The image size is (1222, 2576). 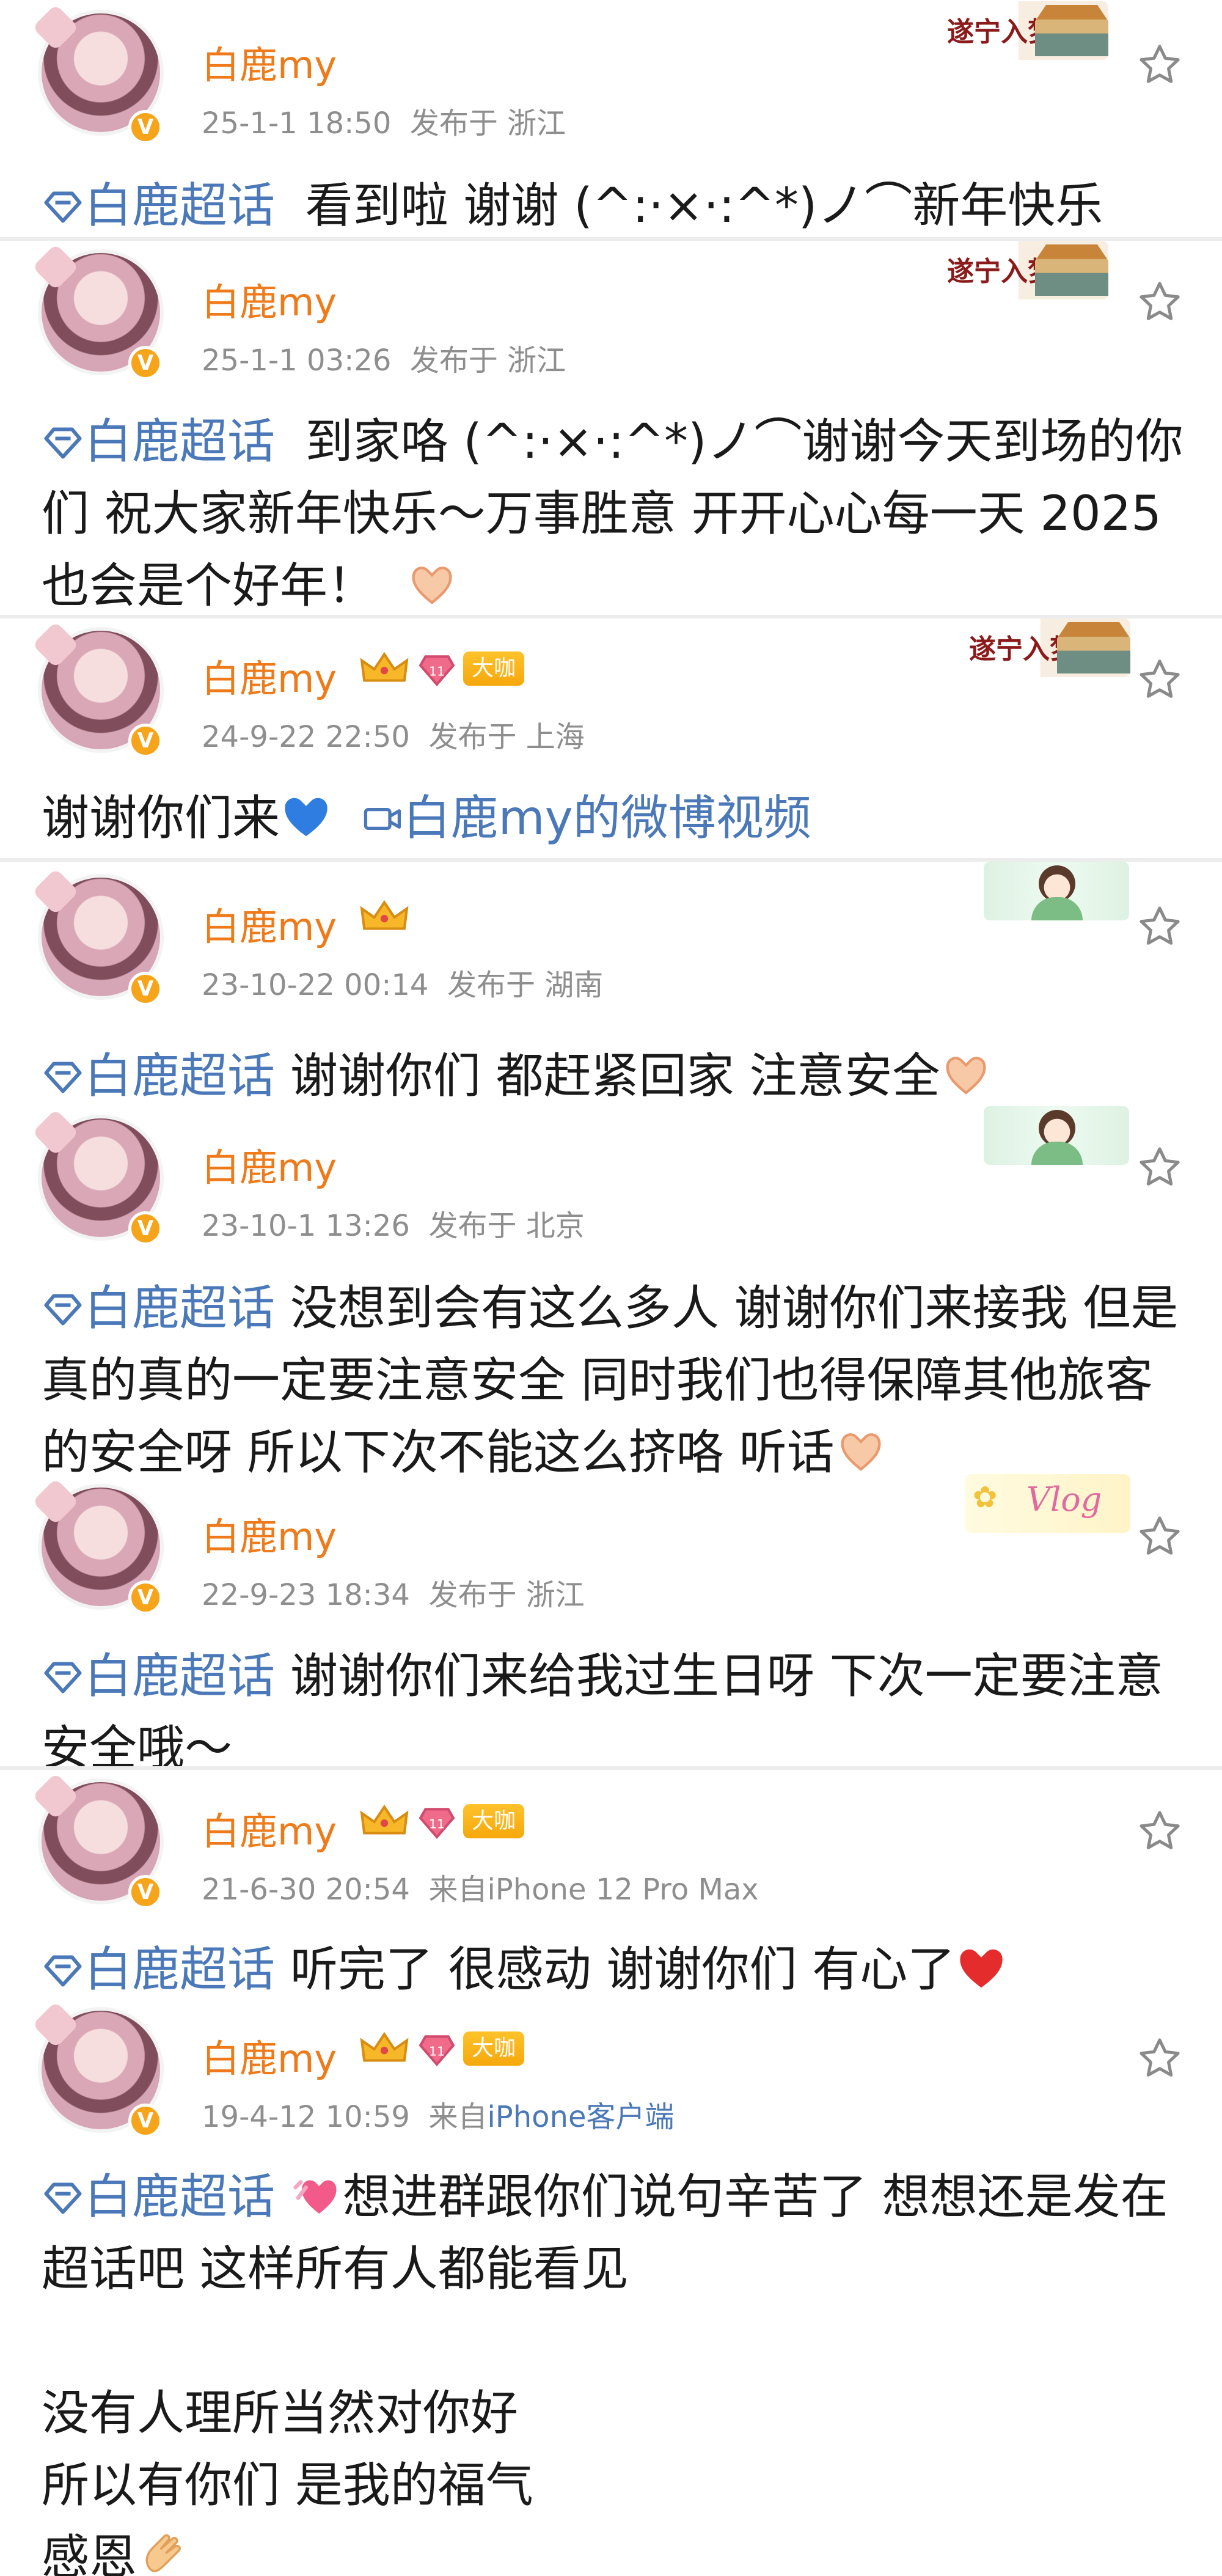 What do you see at coordinates (458, 1890) in the screenshot?
I see `source-prefix: 来自` at bounding box center [458, 1890].